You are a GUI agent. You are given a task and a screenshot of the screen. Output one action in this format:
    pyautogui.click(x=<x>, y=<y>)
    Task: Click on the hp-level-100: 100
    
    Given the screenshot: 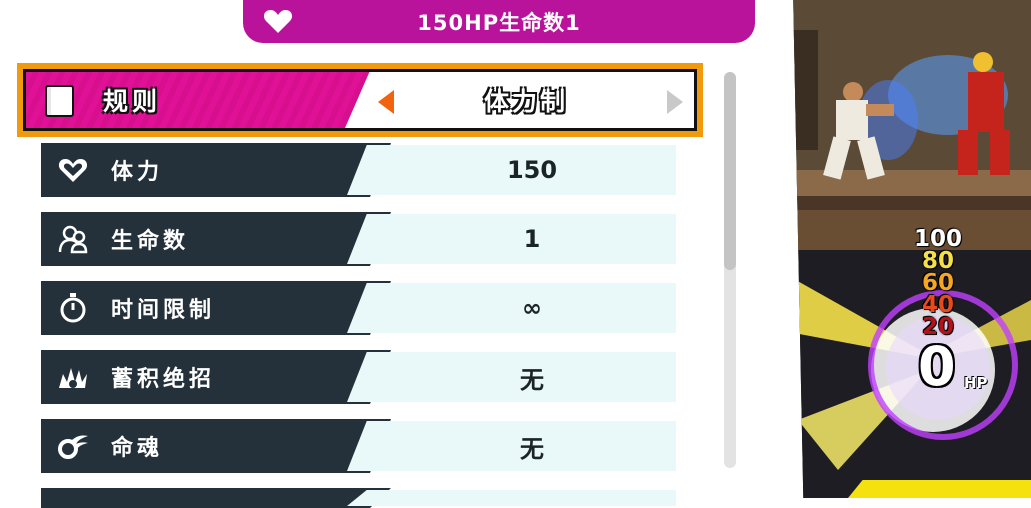 What is the action you would take?
    pyautogui.click(x=937, y=239)
    